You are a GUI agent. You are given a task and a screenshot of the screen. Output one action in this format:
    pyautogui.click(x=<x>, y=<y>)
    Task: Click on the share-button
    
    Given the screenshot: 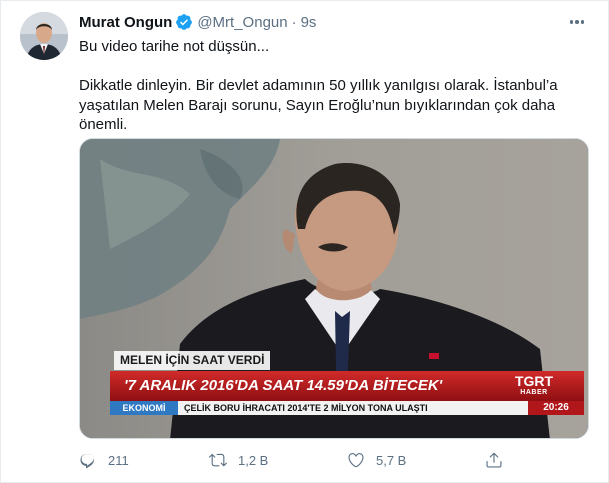 What is the action you would take?
    pyautogui.click(x=494, y=460)
    